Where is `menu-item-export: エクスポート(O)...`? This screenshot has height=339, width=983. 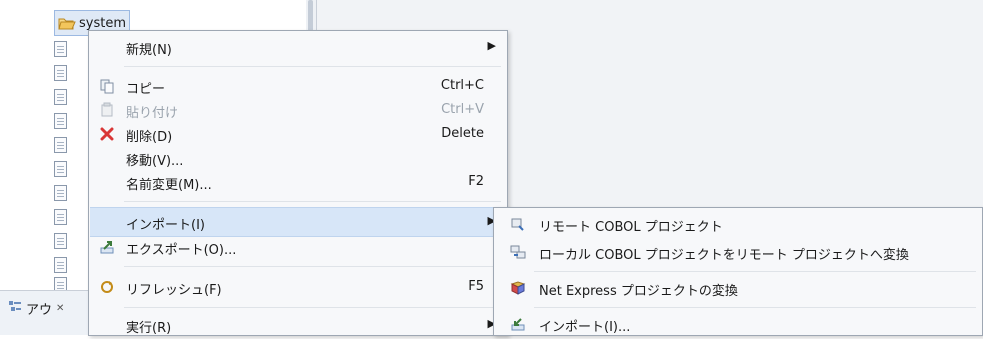 menu-item-export: エクスポート(O)... is located at coordinates (298, 247).